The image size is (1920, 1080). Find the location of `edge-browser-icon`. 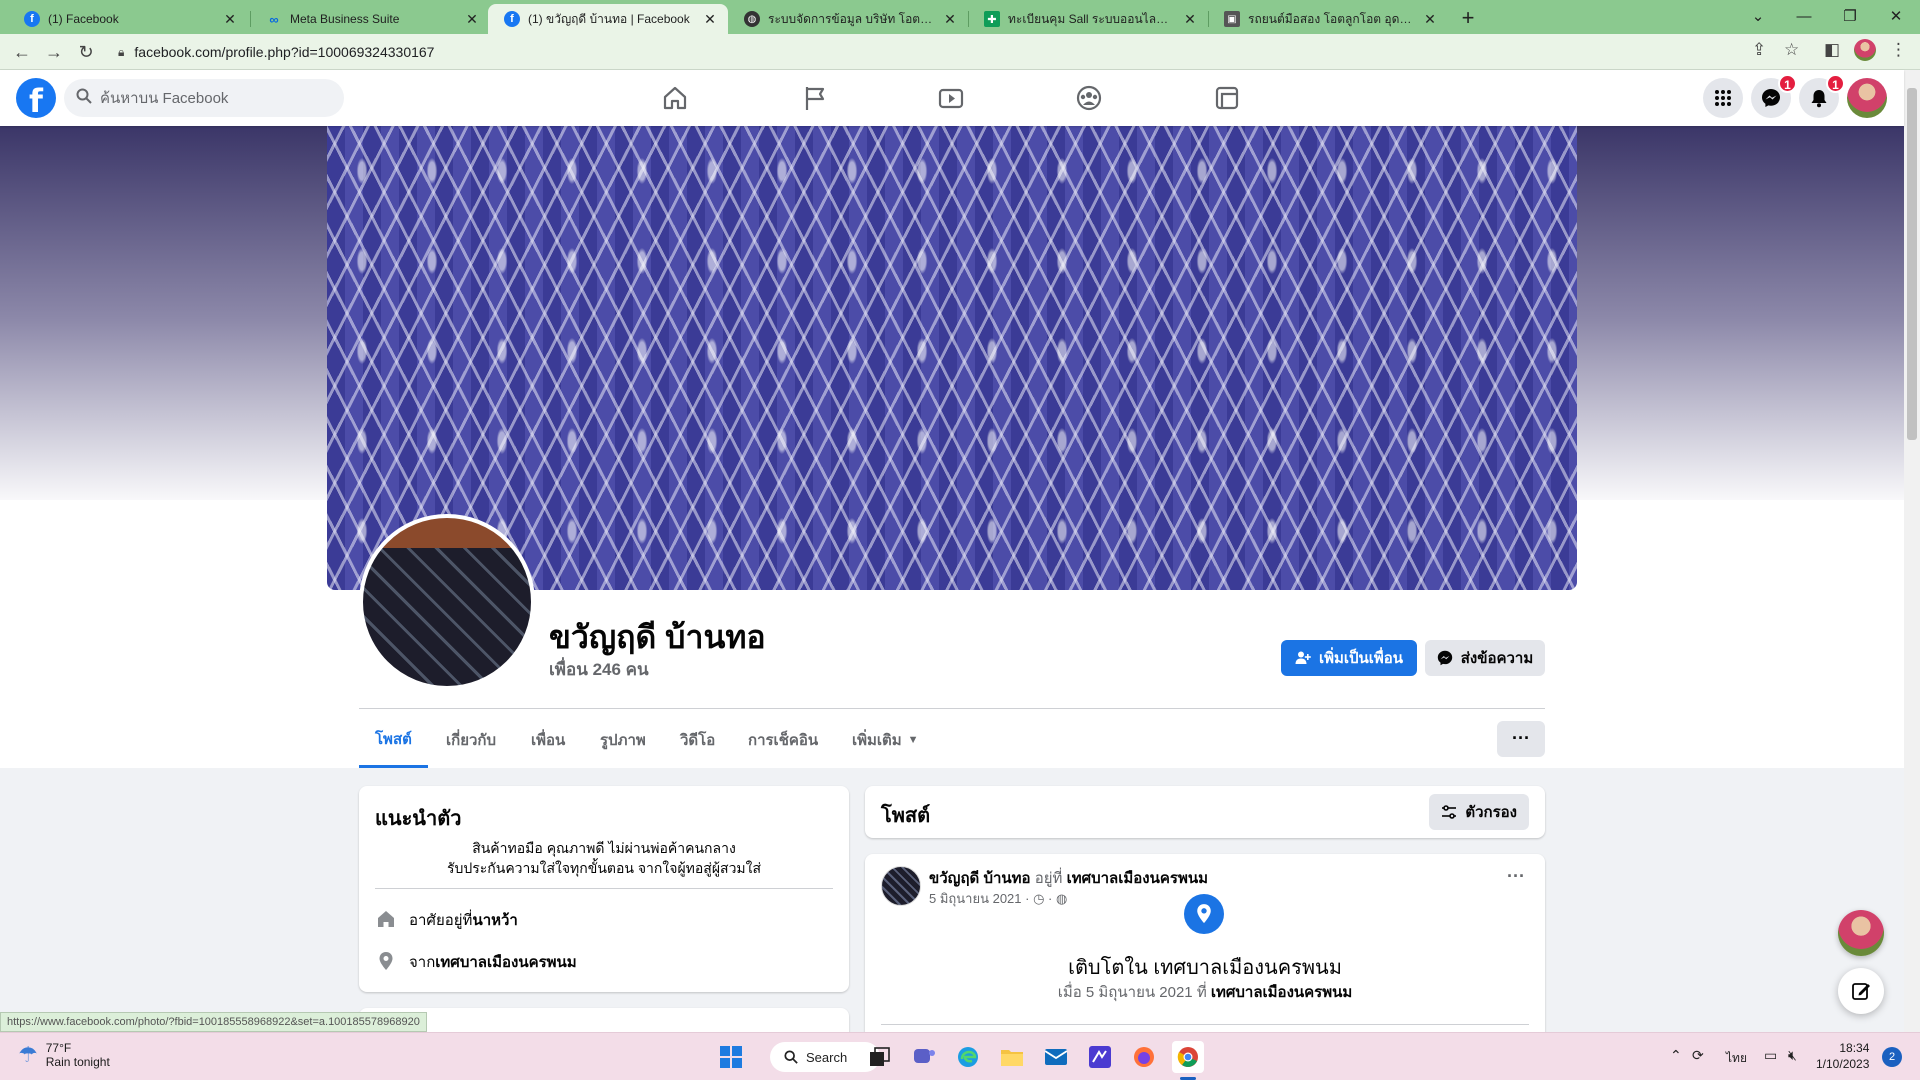

edge-browser-icon is located at coordinates (968, 1057).